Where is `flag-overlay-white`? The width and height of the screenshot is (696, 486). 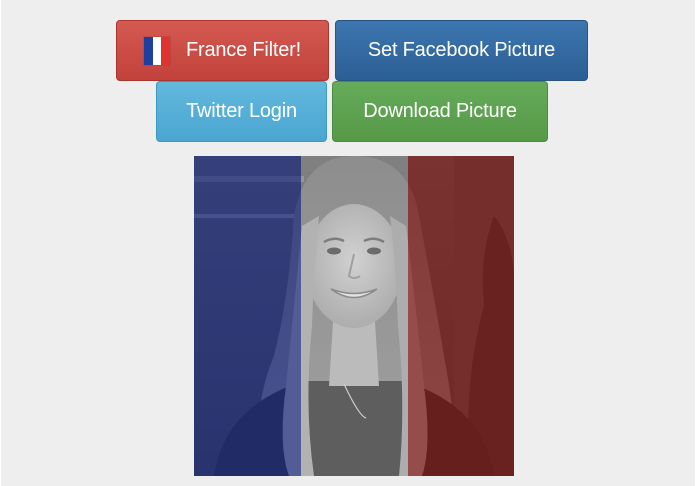
flag-overlay-white is located at coordinates (354, 316).